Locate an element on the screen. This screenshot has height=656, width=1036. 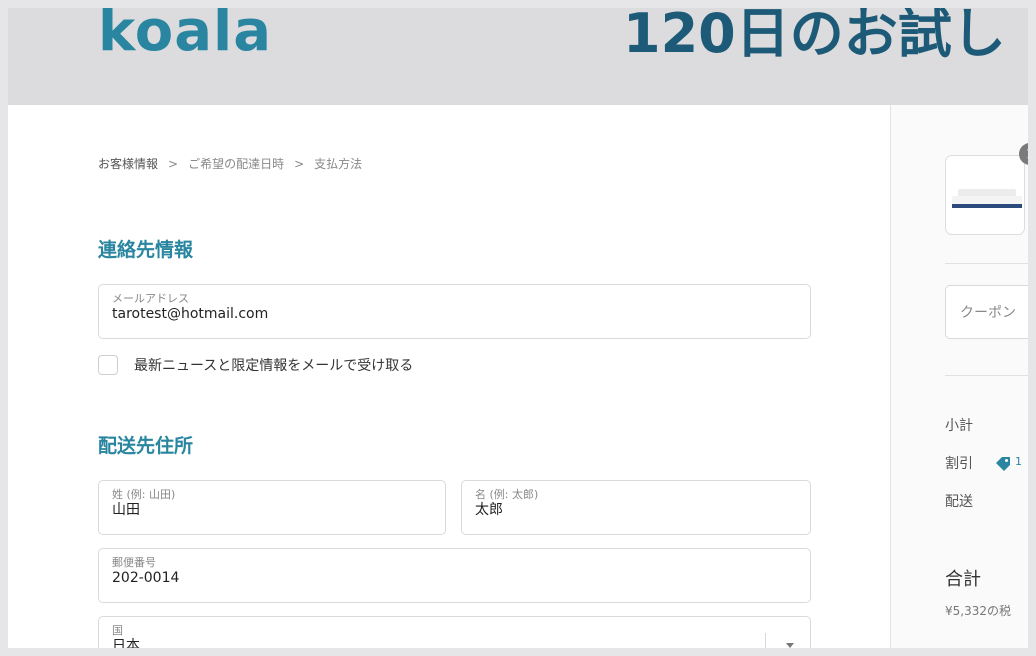
breadcrumb: お客様情報 > ご希望の配達日時 > 支払方法 is located at coordinates (230, 163).